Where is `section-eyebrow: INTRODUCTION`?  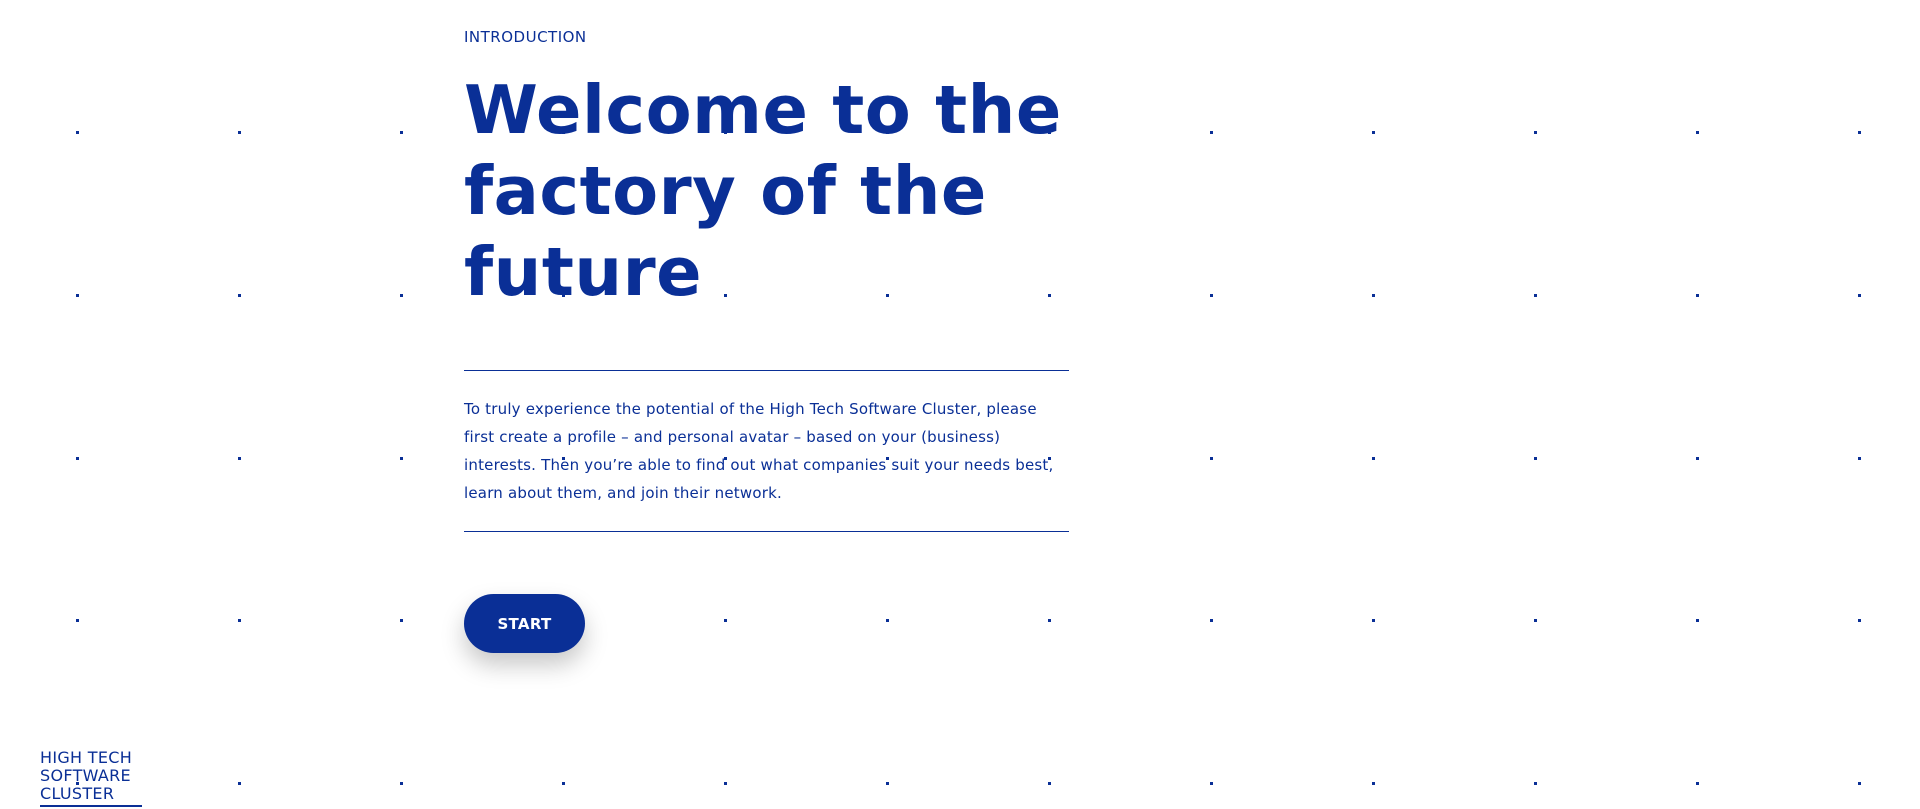
section-eyebrow: INTRODUCTION is located at coordinates (525, 37).